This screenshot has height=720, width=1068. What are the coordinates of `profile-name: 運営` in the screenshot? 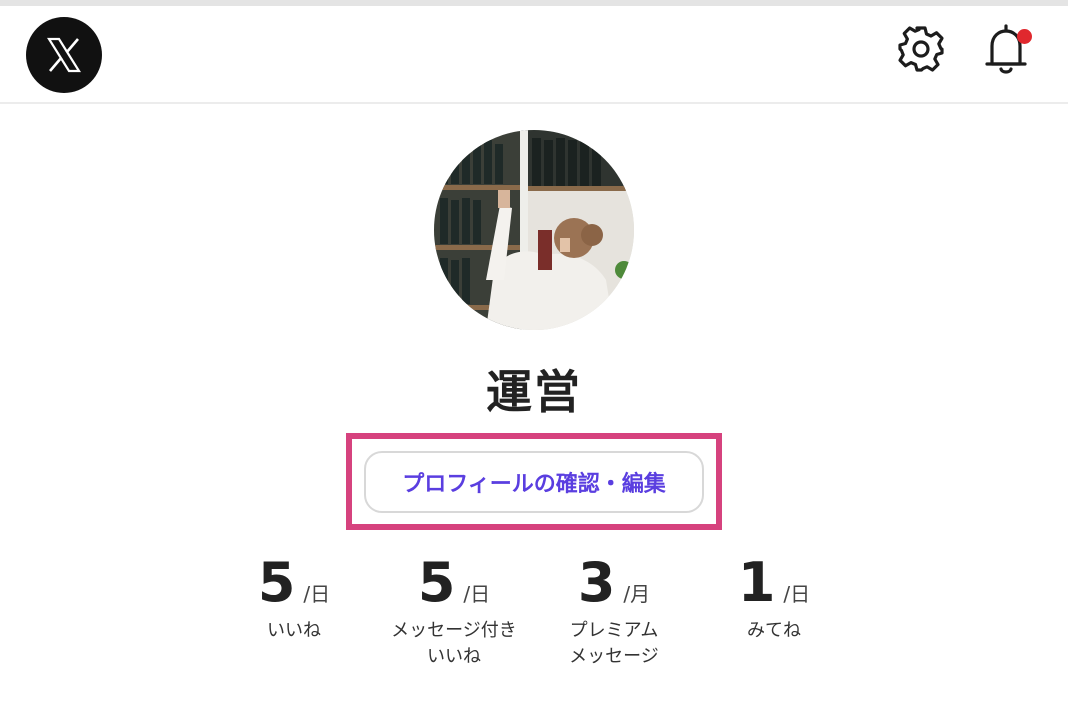 It's located at (534, 392).